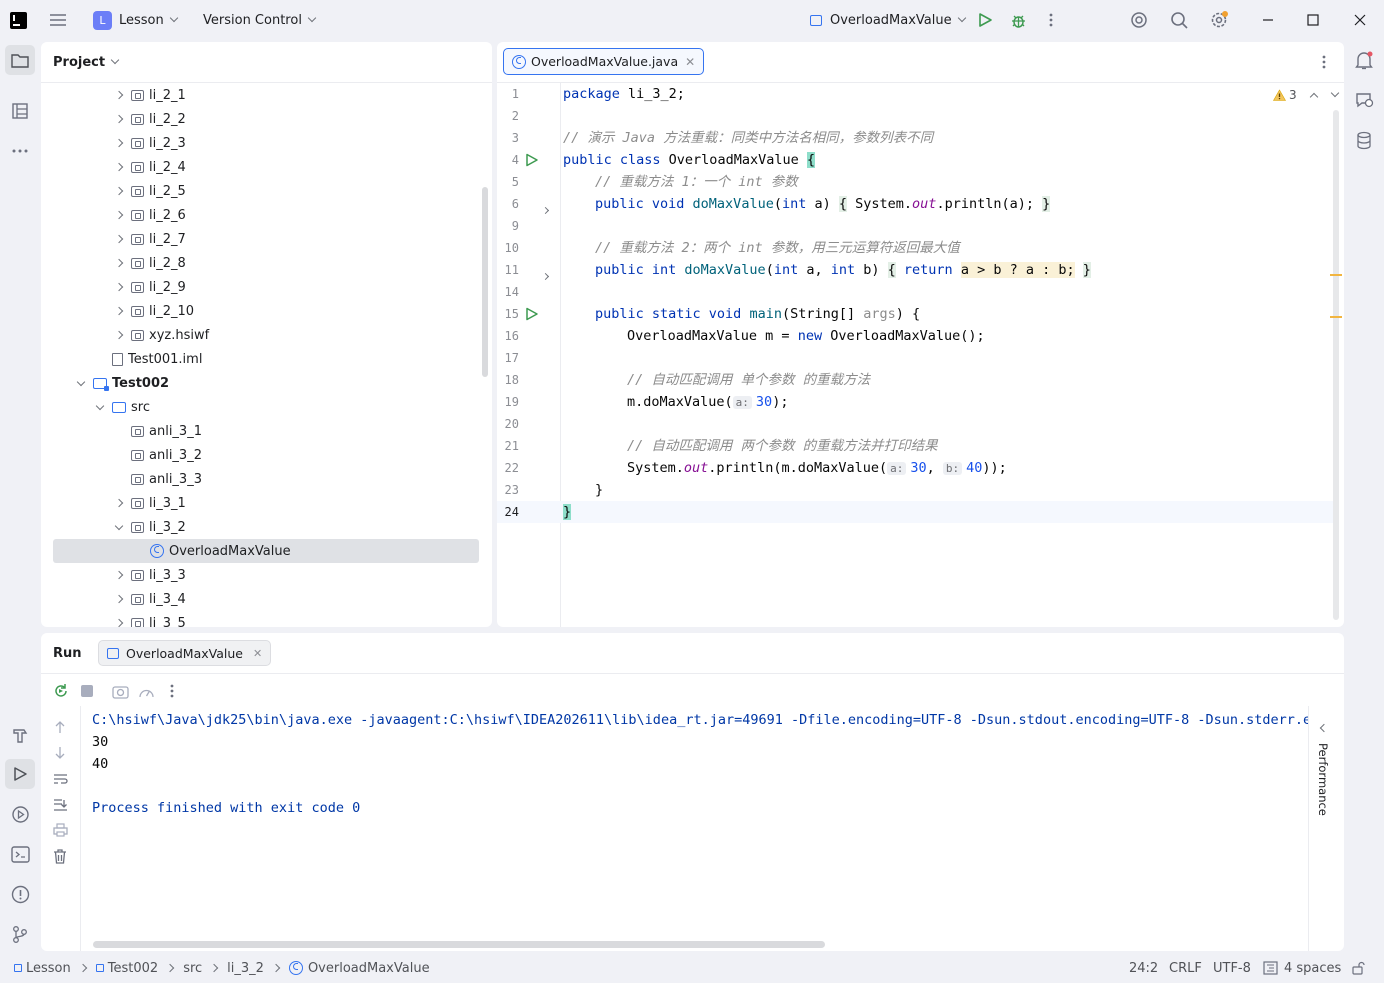 The width and height of the screenshot is (1384, 983). Describe the element at coordinates (138, 20) in the screenshot. I see `project-switcher: L Lesson` at that location.